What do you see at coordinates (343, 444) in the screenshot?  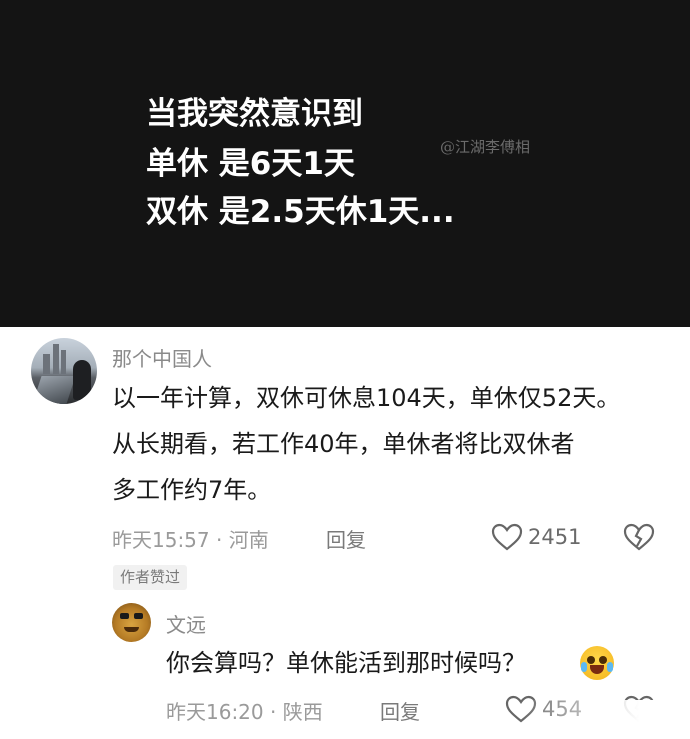 I see `comment-text-line-2: 从长期看，若工作40年，单休者将比双休者` at bounding box center [343, 444].